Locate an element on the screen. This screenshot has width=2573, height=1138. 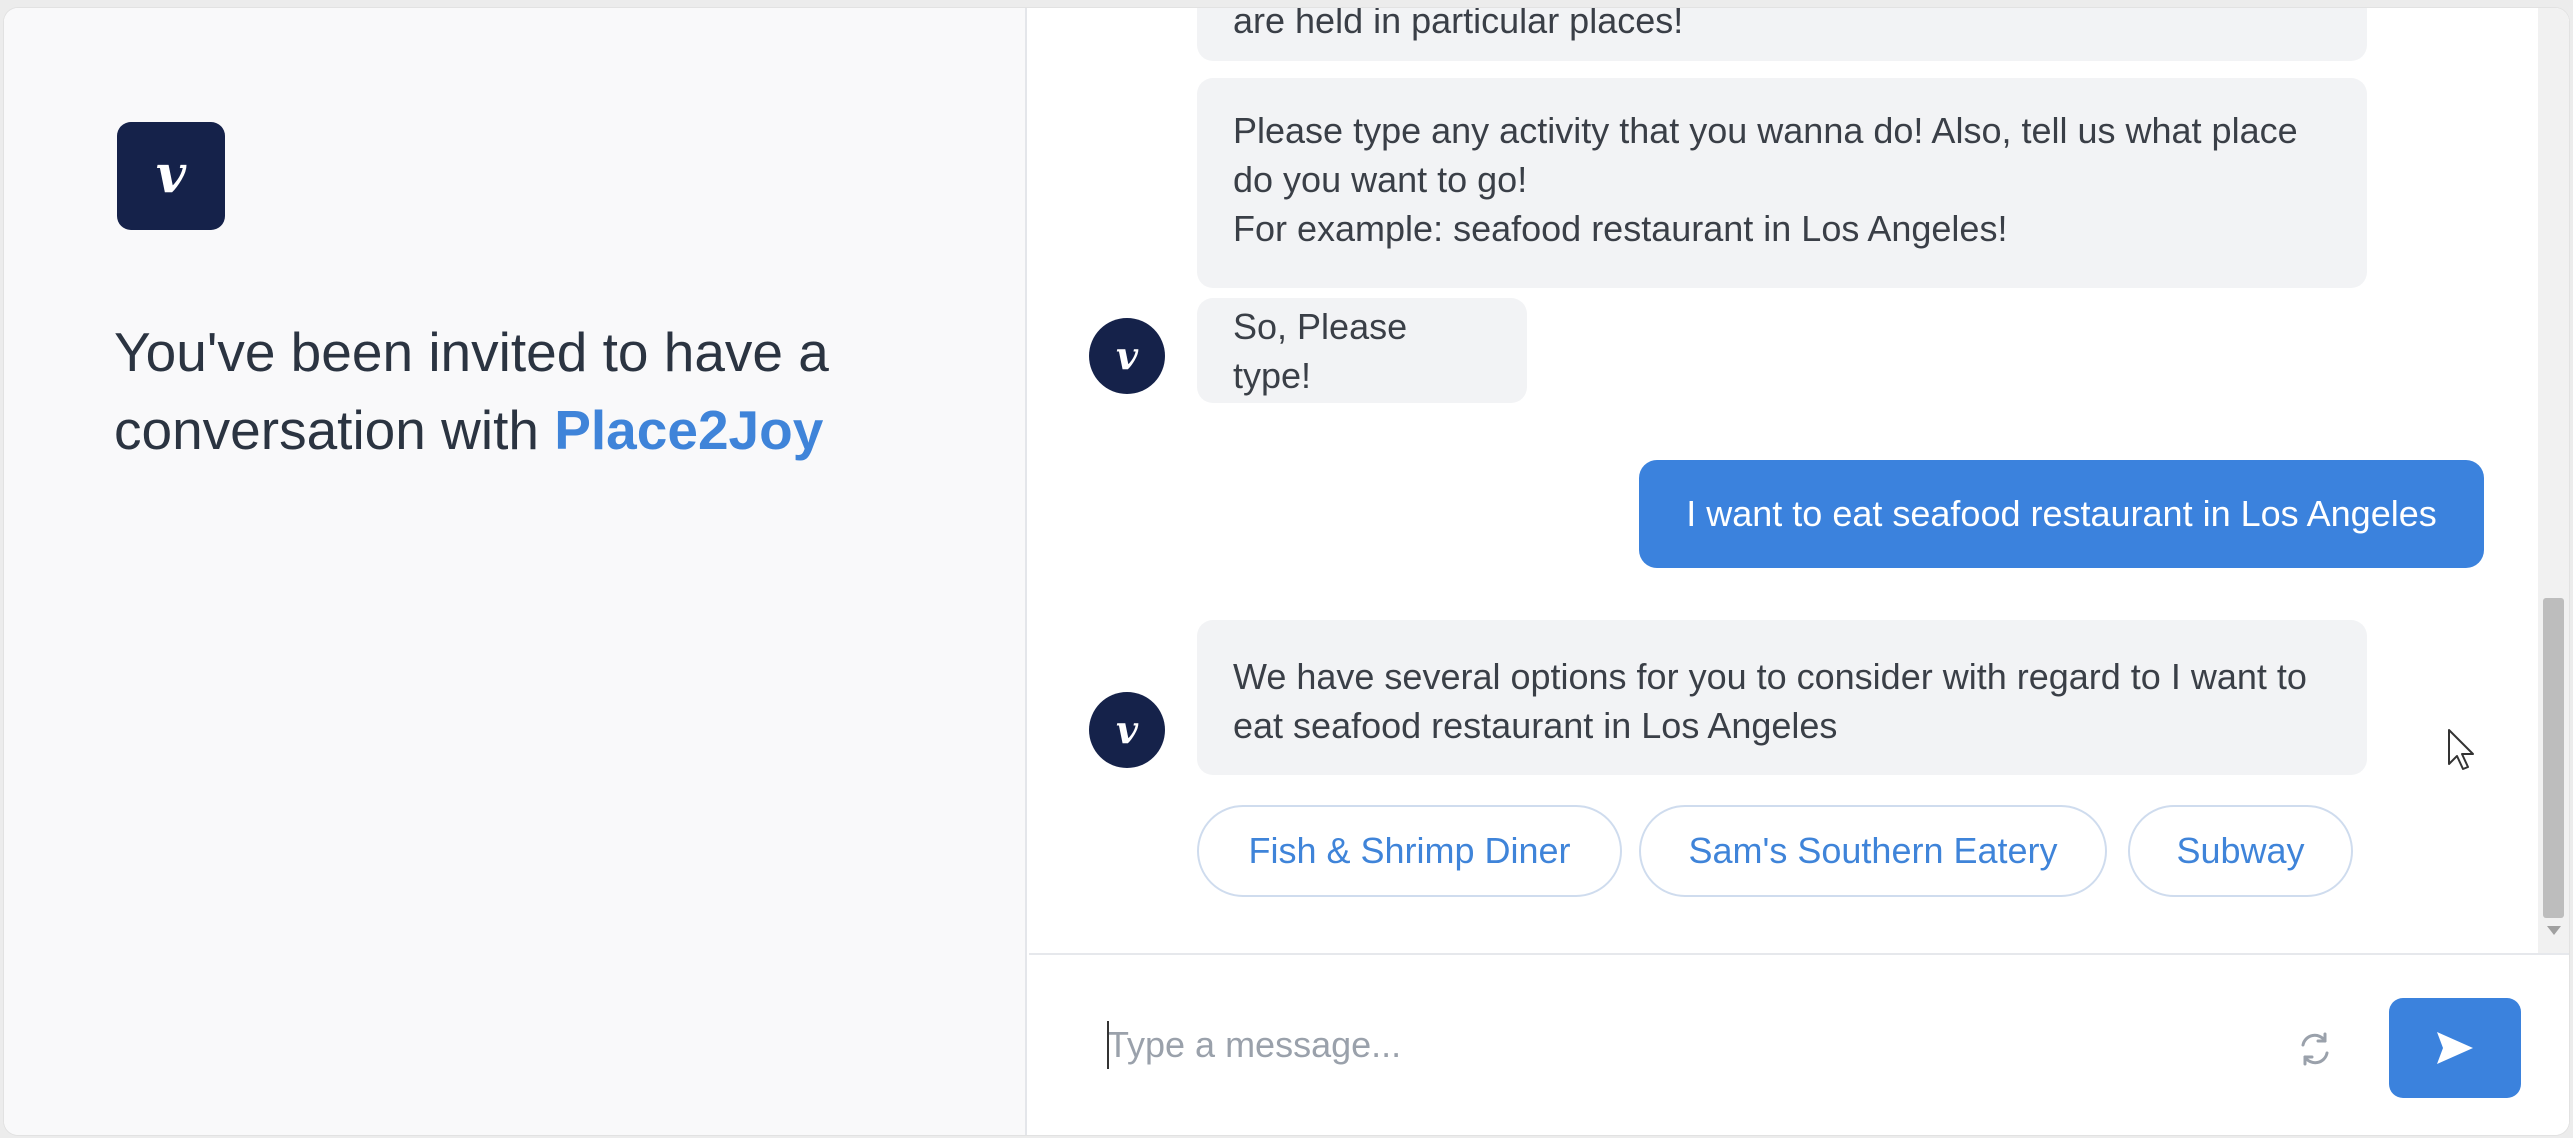
send-icon is located at coordinates (2455, 1048).